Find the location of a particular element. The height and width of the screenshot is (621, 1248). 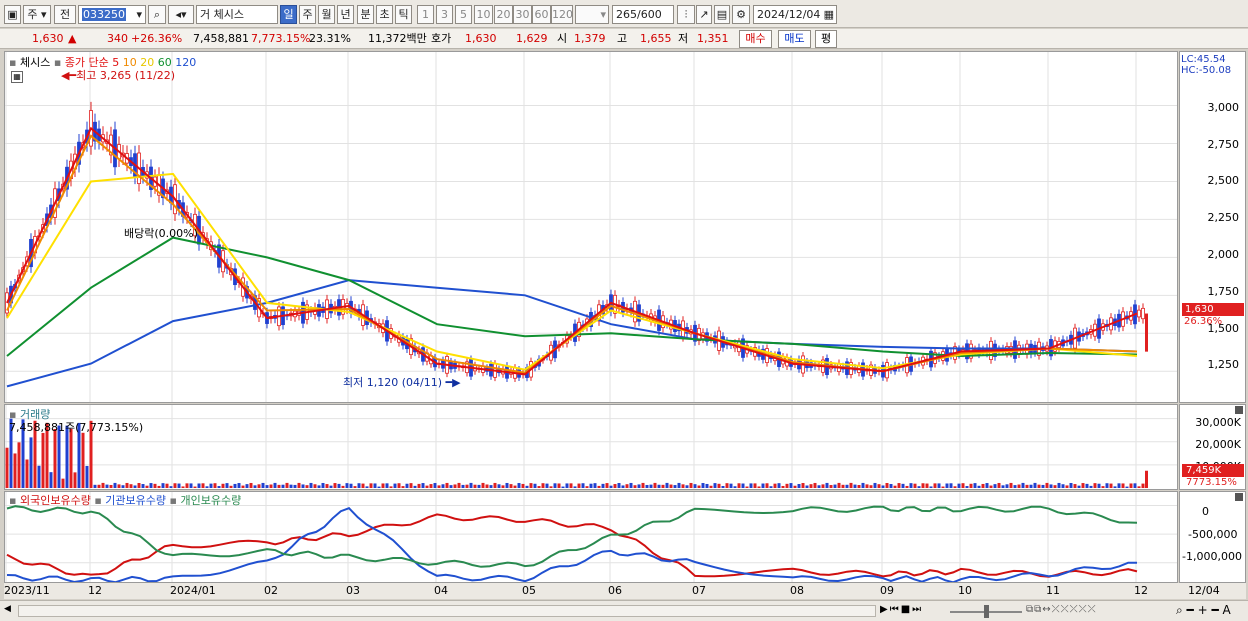

interval-30: 30 is located at coordinates (522, 14).